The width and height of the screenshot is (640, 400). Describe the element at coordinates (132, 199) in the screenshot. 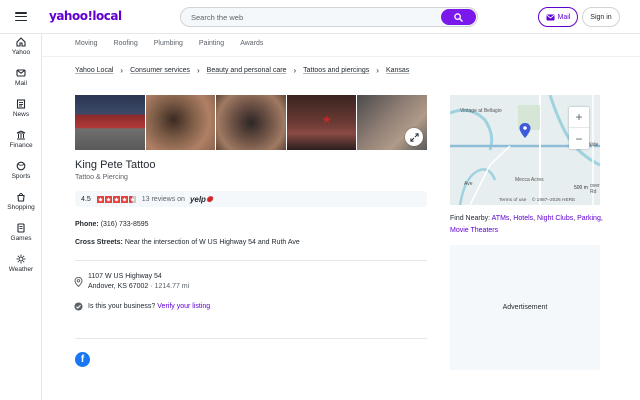

I see `half-star-icon` at that location.